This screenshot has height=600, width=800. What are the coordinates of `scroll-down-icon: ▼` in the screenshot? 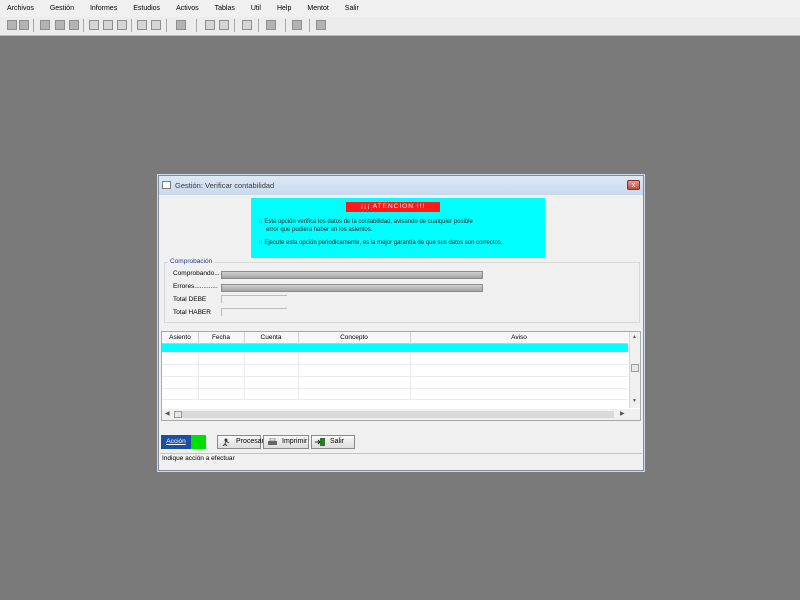 It's located at (634, 401).